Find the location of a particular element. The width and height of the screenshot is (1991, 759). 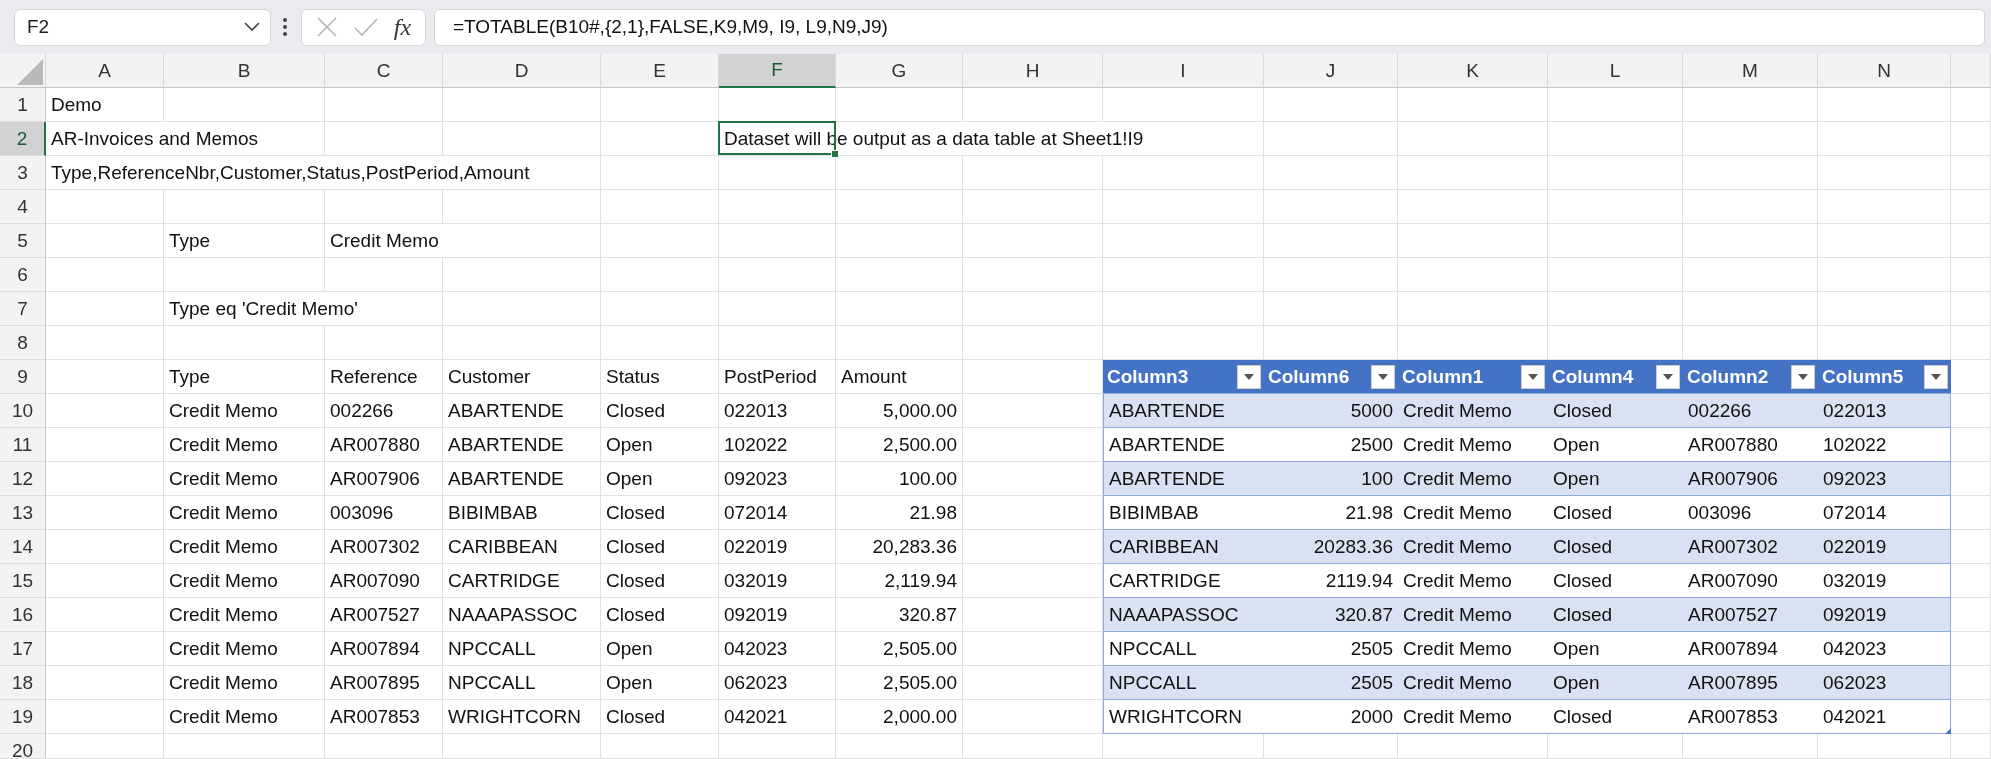

row-header: 3 is located at coordinates (23, 173).